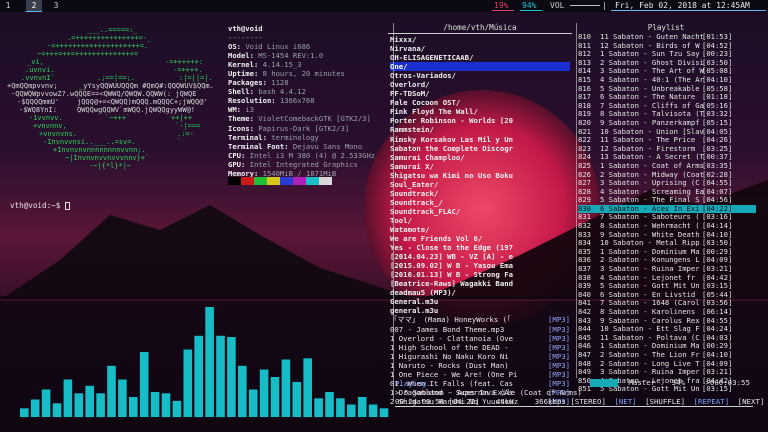  I want to click on file-entry: 1 Higurashi No Naku Koro Ni [MP3], so click(480, 356).